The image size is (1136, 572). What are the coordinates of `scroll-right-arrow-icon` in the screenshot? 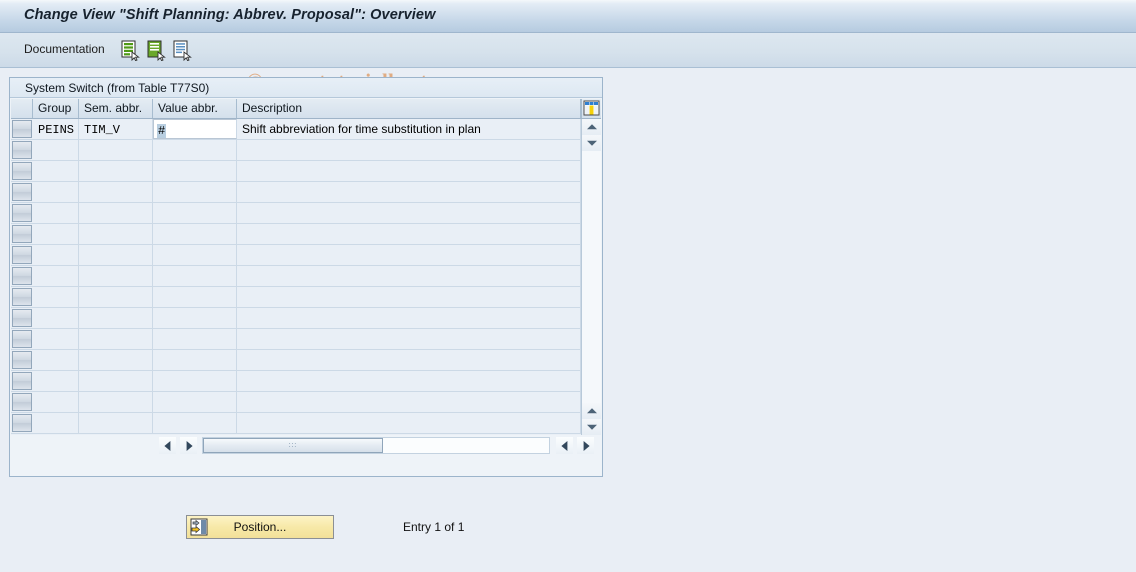 It's located at (188, 445).